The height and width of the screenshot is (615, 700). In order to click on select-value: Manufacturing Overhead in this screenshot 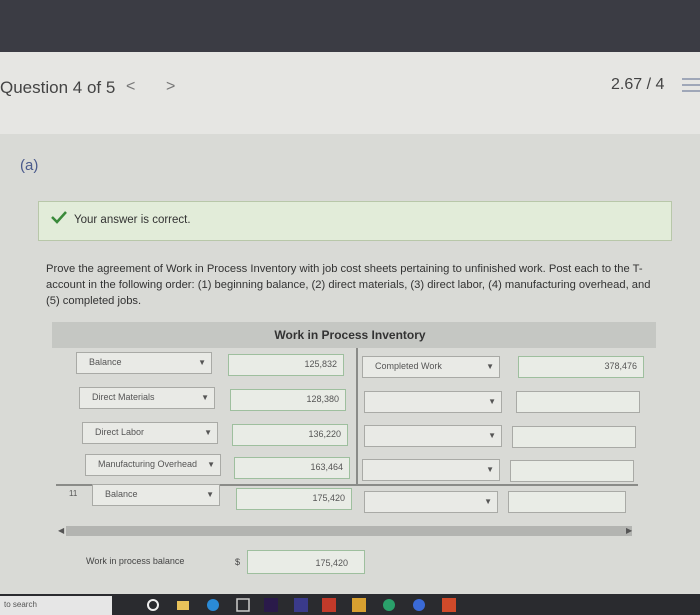, I will do `click(148, 464)`.